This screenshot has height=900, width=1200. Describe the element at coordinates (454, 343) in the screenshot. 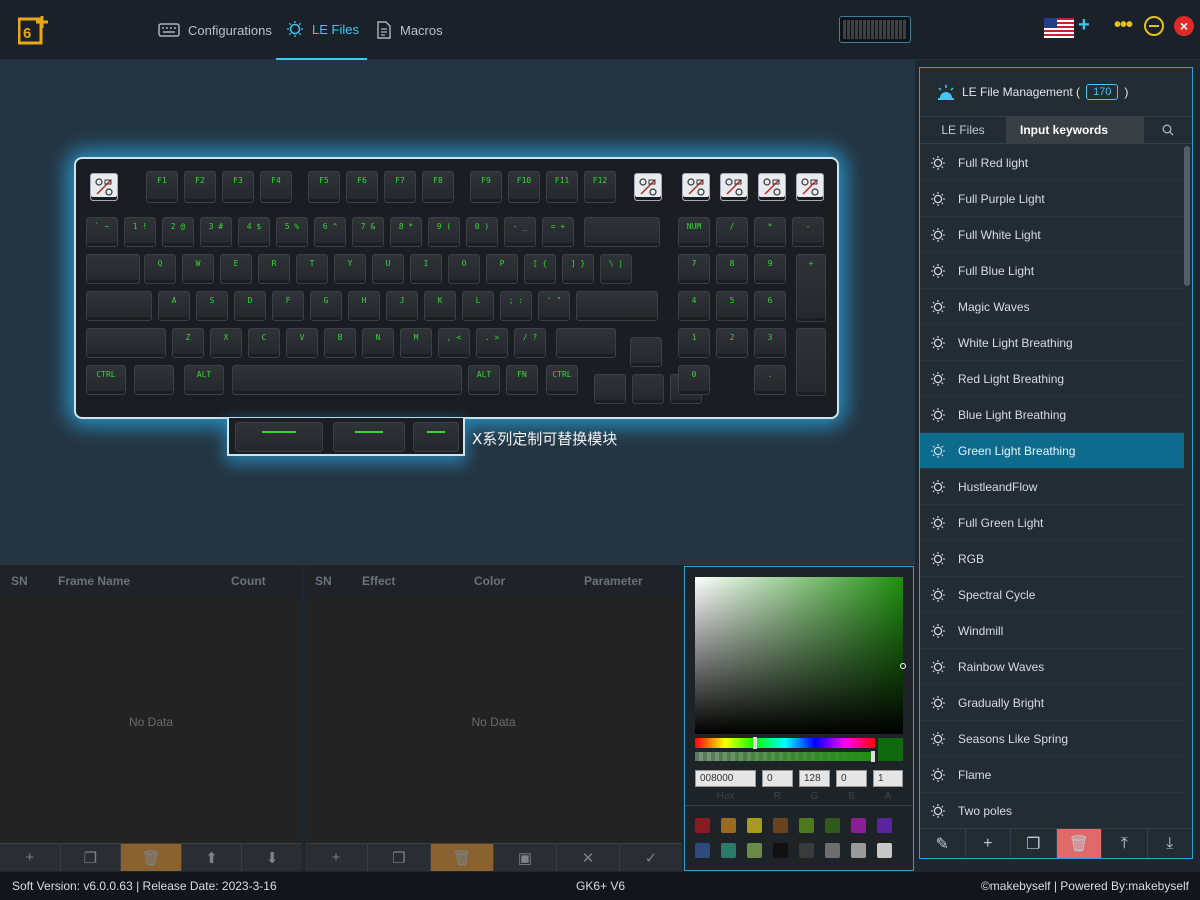

I see `keyboard-key: , <` at that location.